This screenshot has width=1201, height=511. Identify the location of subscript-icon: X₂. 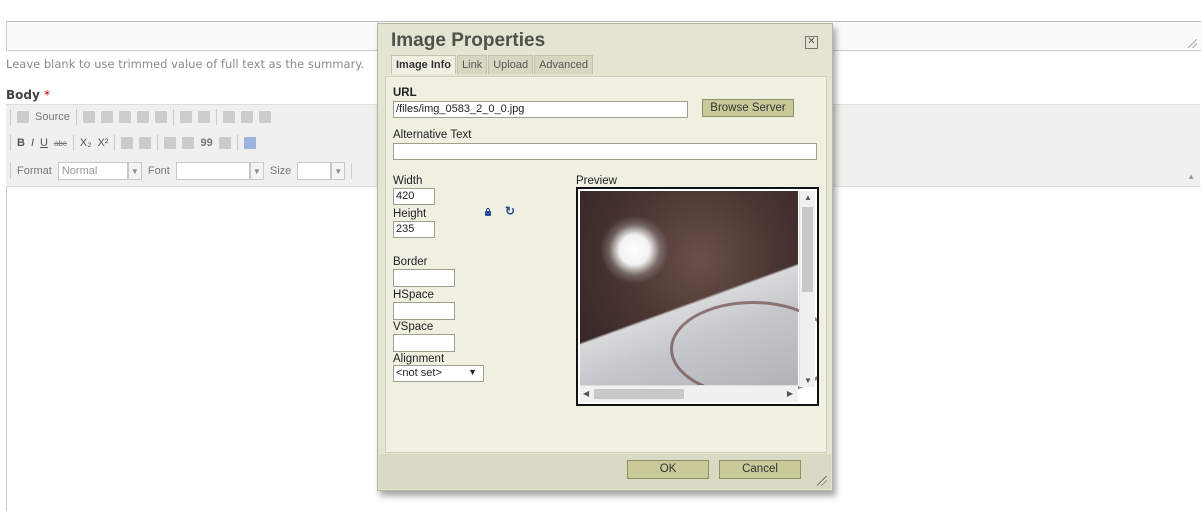
(86, 143).